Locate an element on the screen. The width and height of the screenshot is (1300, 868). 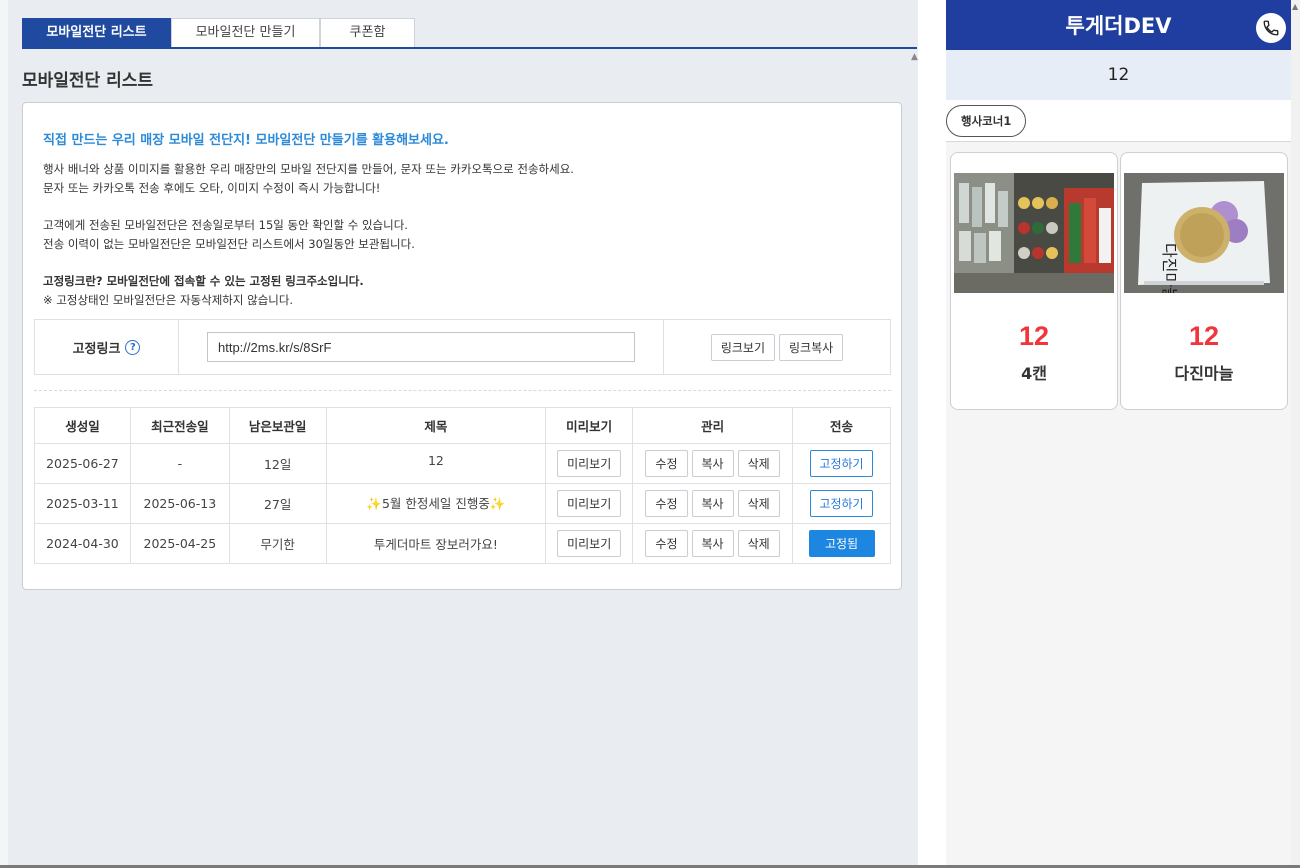
table-header-row: 생성일 최근전송일 남은보관일 제목 미리보기 관리 전송 is located at coordinates (462, 425).